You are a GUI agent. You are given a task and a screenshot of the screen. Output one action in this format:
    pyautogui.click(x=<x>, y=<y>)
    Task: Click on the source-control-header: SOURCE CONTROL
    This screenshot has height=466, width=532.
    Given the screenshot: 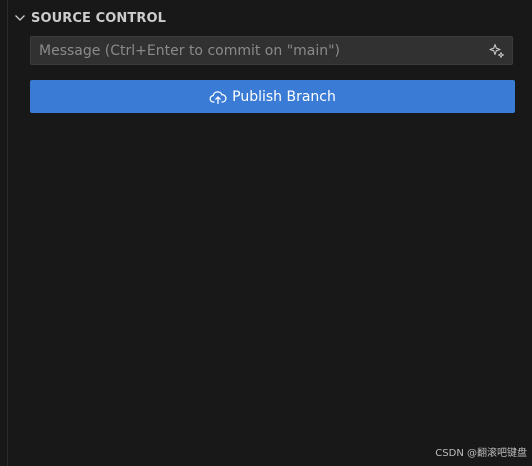 What is the action you would take?
    pyautogui.click(x=268, y=18)
    